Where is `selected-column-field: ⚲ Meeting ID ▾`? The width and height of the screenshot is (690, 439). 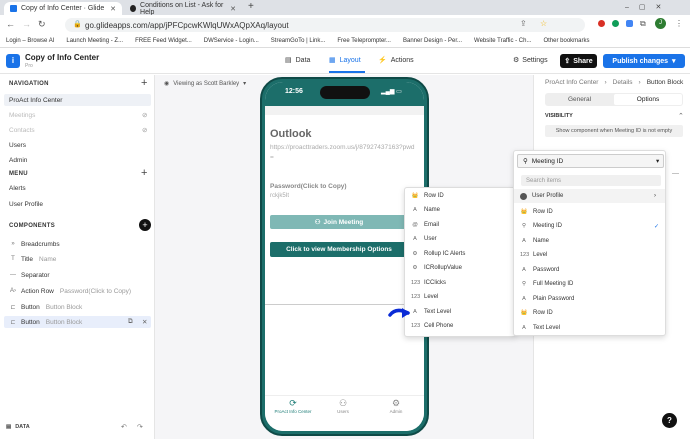
selected-column-field: ⚲ Meeting ID ▾ is located at coordinates (590, 161).